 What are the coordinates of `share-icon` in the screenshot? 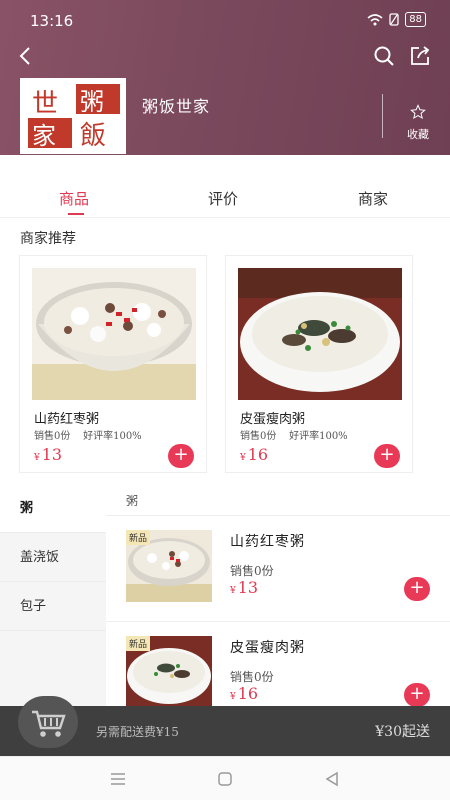 It's located at (420, 56).